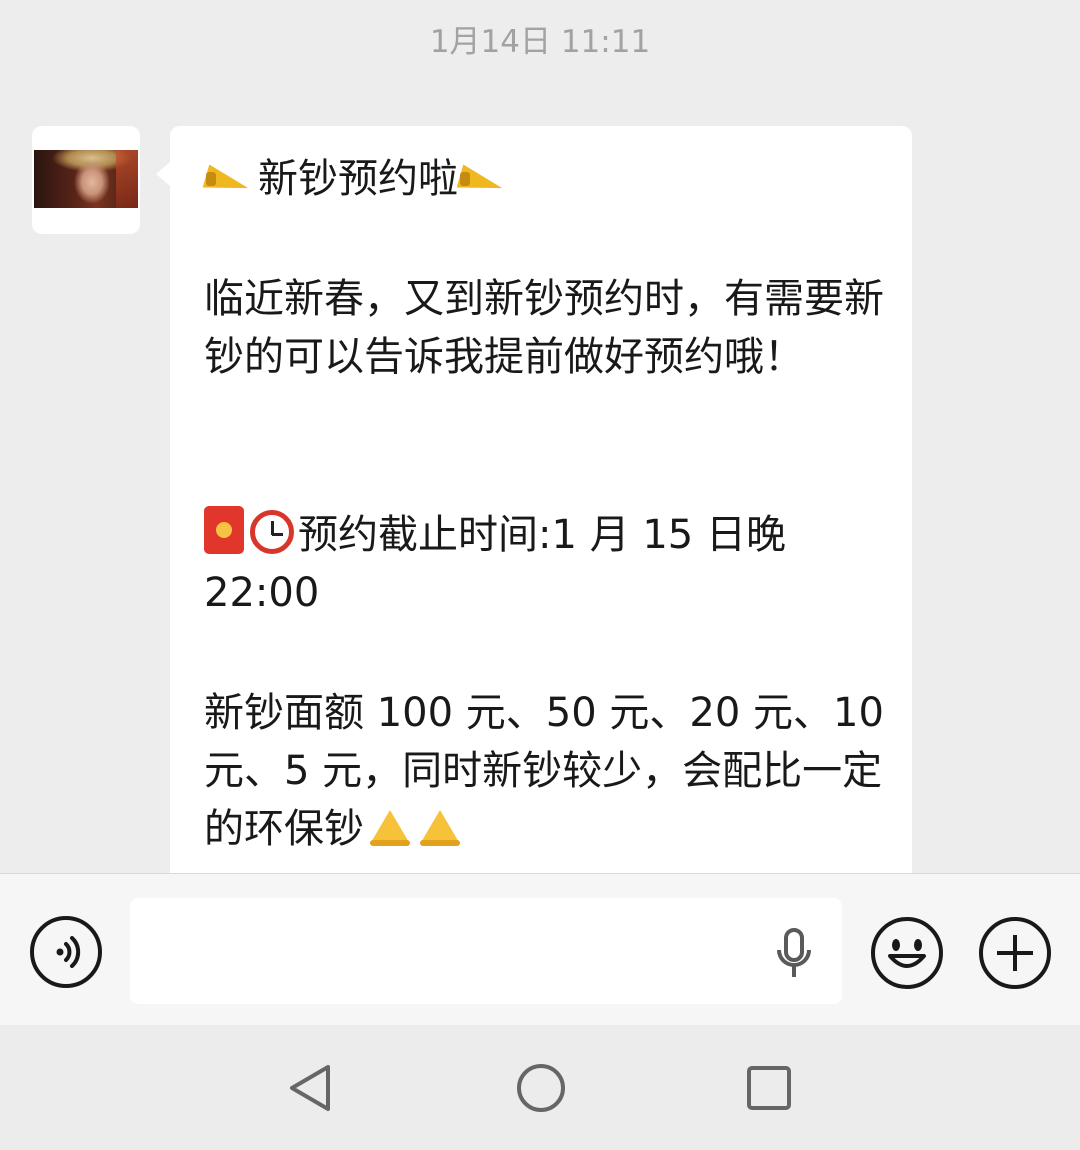 This screenshot has width=1080, height=1150. I want to click on chat-input-bar, so click(540, 949).